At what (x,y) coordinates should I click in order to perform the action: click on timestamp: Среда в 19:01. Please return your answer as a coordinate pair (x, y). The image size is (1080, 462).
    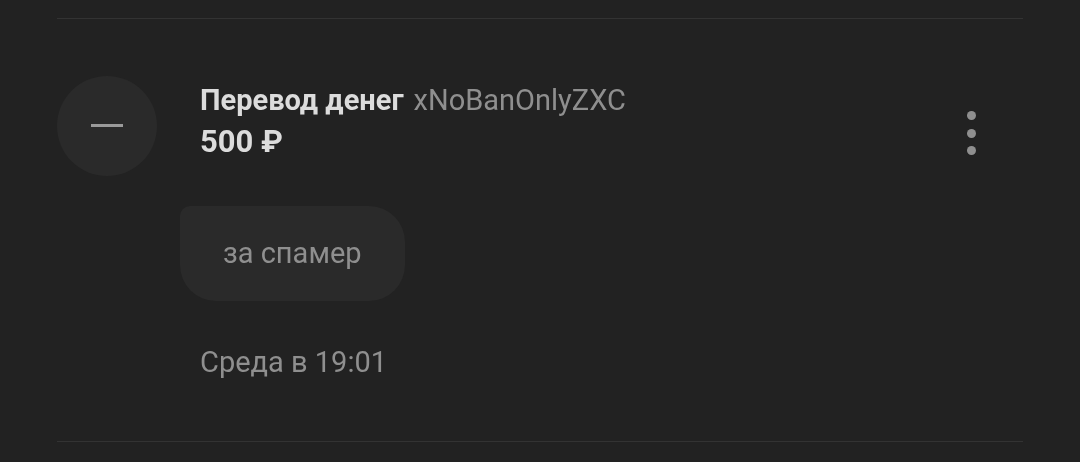
    Looking at the image, I should click on (293, 362).